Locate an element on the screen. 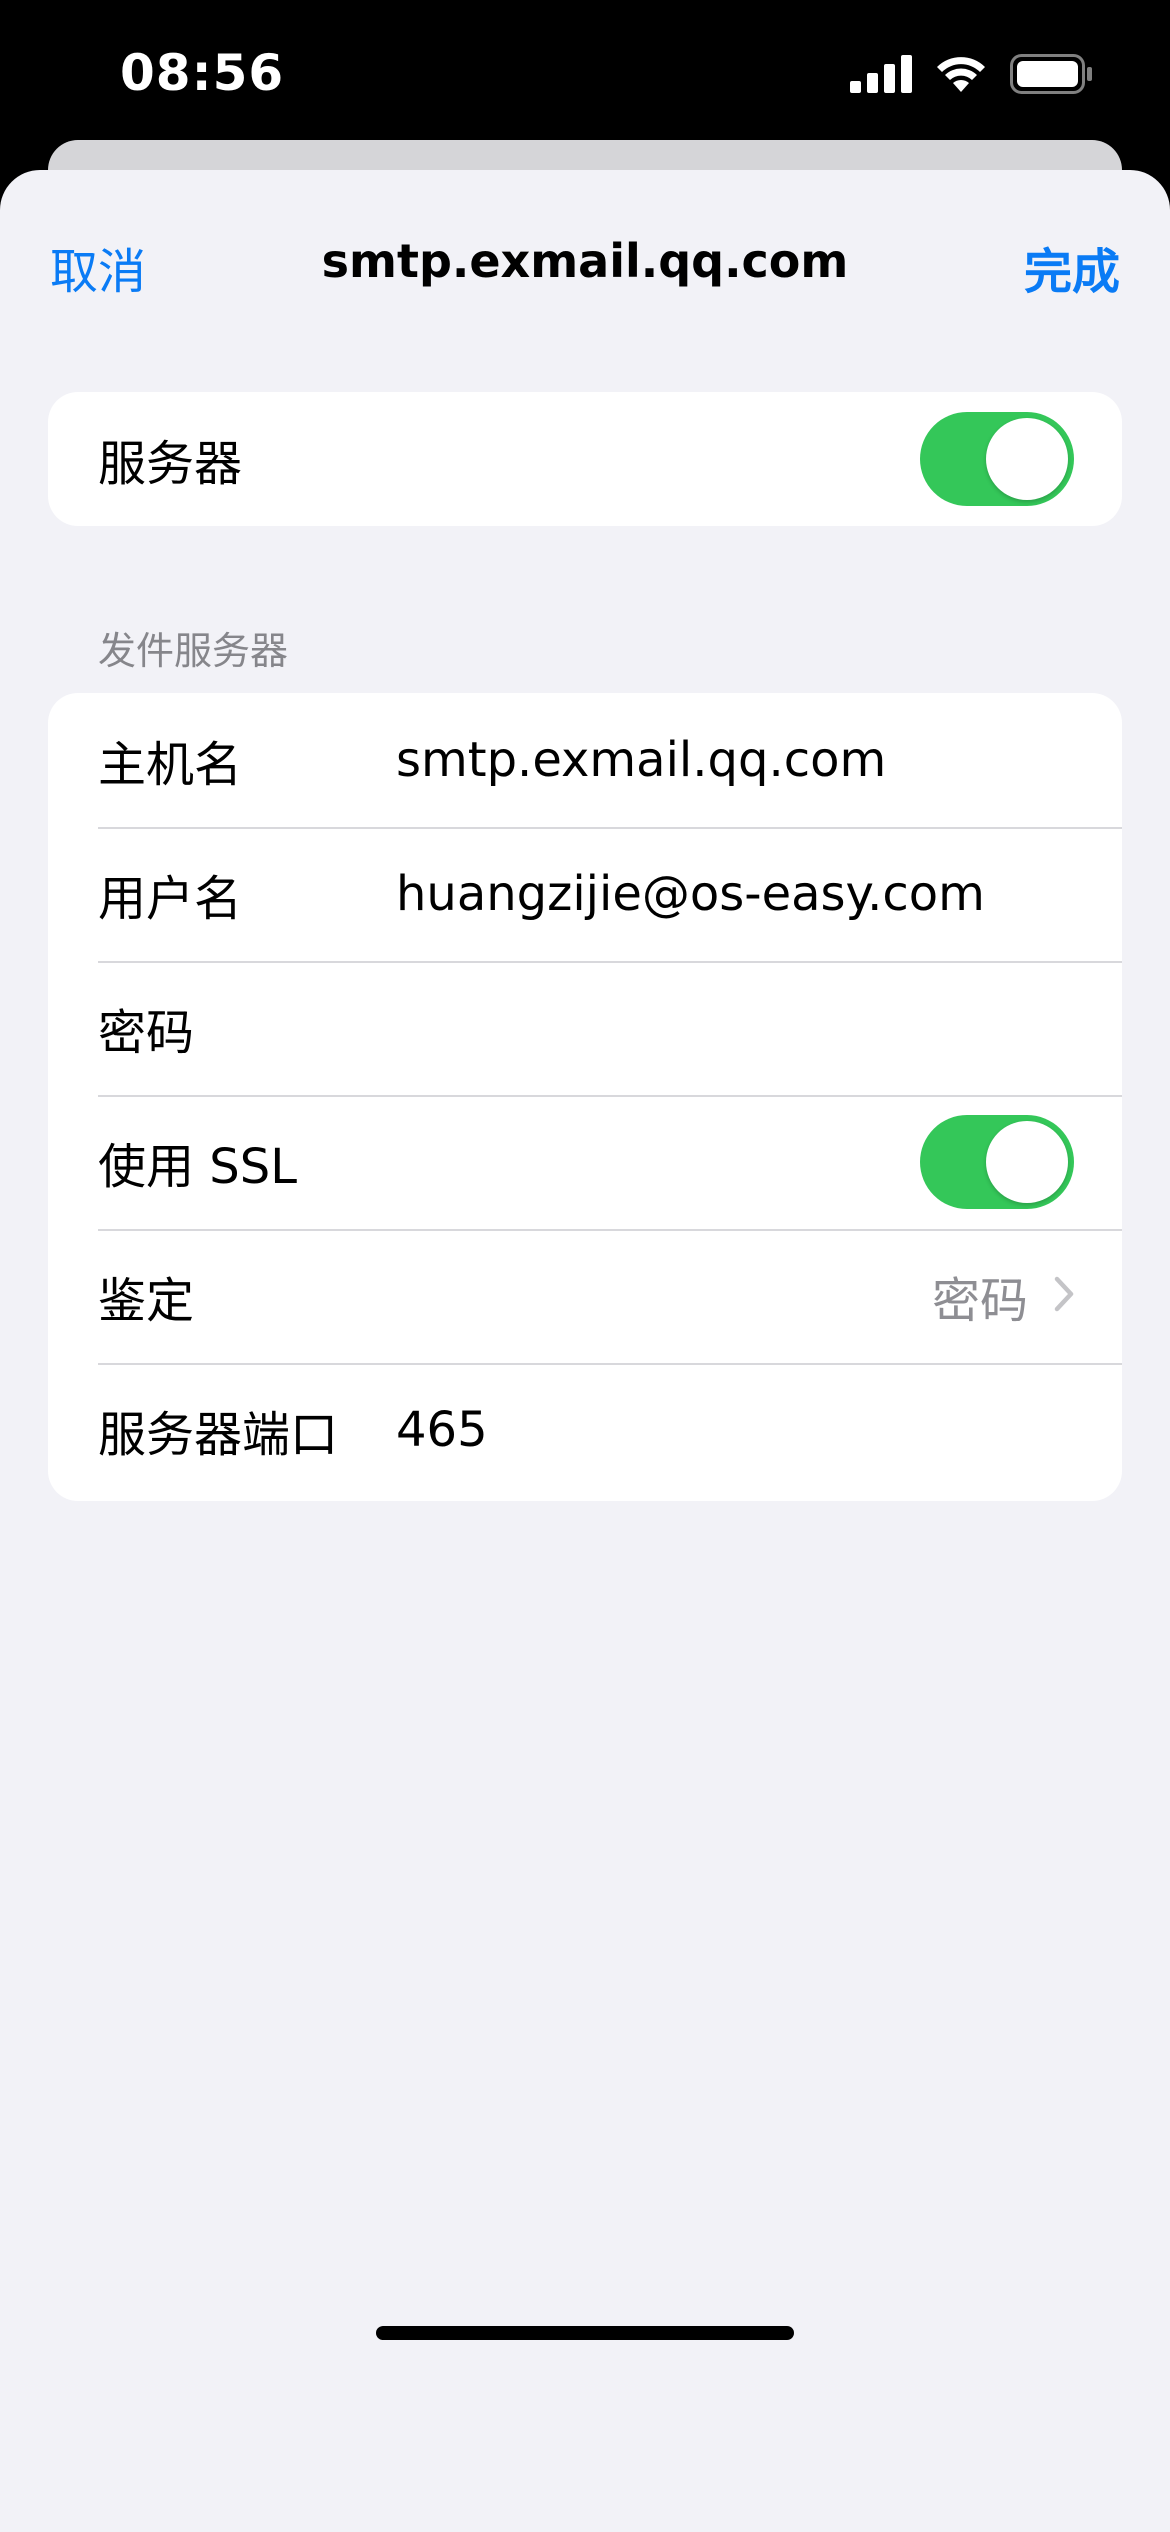  host-field: smtp.exmail.qq.com is located at coordinates (641, 760).